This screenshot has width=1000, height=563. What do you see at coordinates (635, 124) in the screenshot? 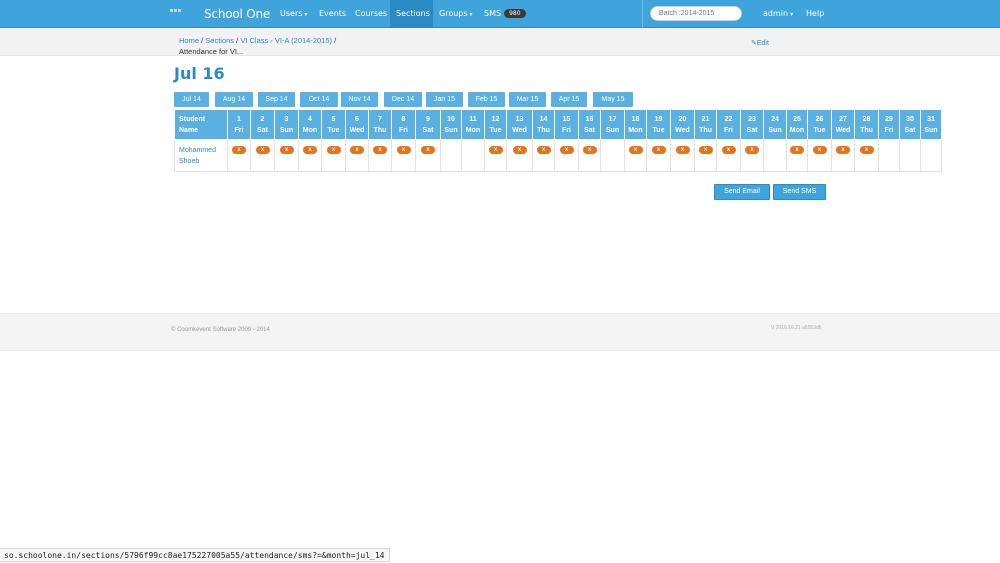
I see `day-header: 18 Mon` at bounding box center [635, 124].